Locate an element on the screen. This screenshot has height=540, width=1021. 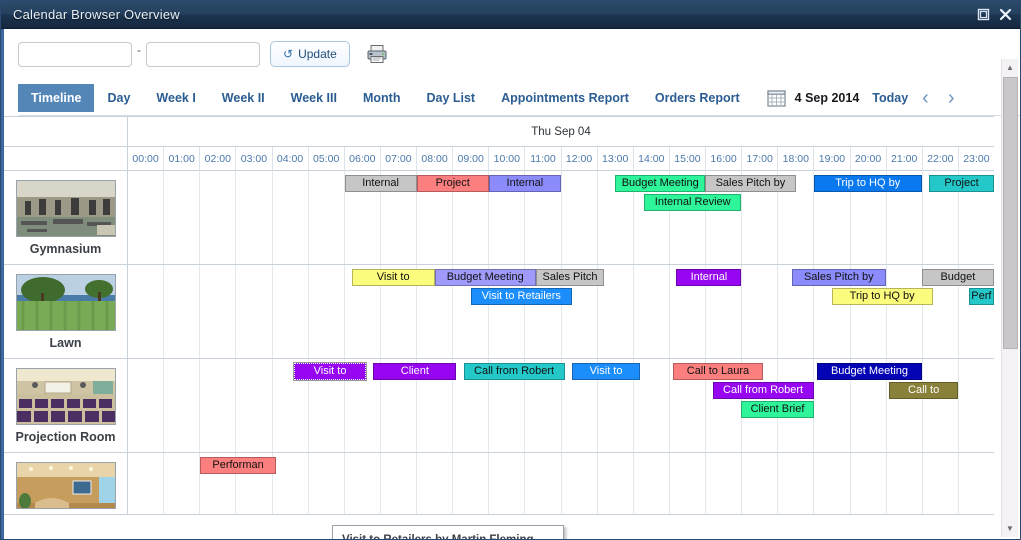
tooltip-title: Visit to Retailers by Martin Fleming is located at coordinates (448, 536).